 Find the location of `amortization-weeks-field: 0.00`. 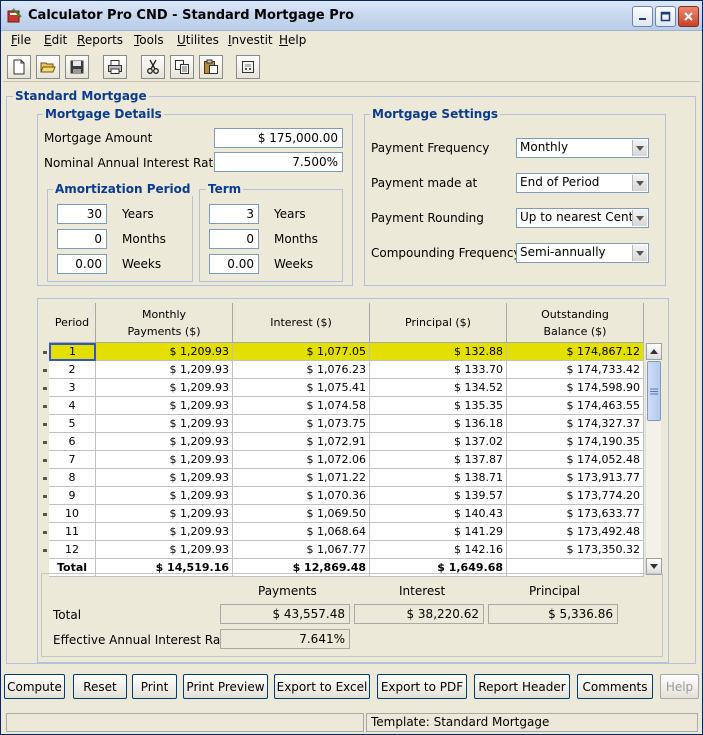

amortization-weeks-field: 0.00 is located at coordinates (82, 264).